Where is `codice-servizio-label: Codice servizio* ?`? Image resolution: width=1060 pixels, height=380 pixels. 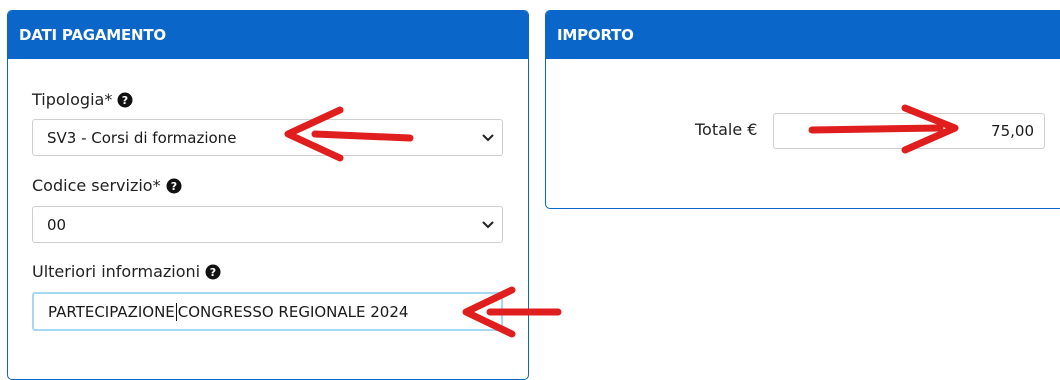
codice-servizio-label: Codice servizio* ? is located at coordinates (107, 185).